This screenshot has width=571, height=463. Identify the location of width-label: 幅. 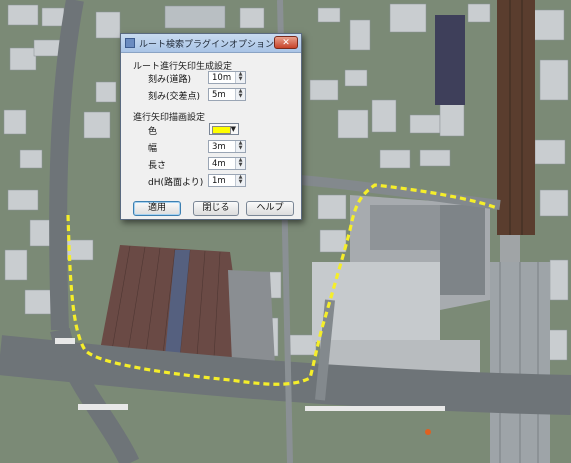
(153, 149).